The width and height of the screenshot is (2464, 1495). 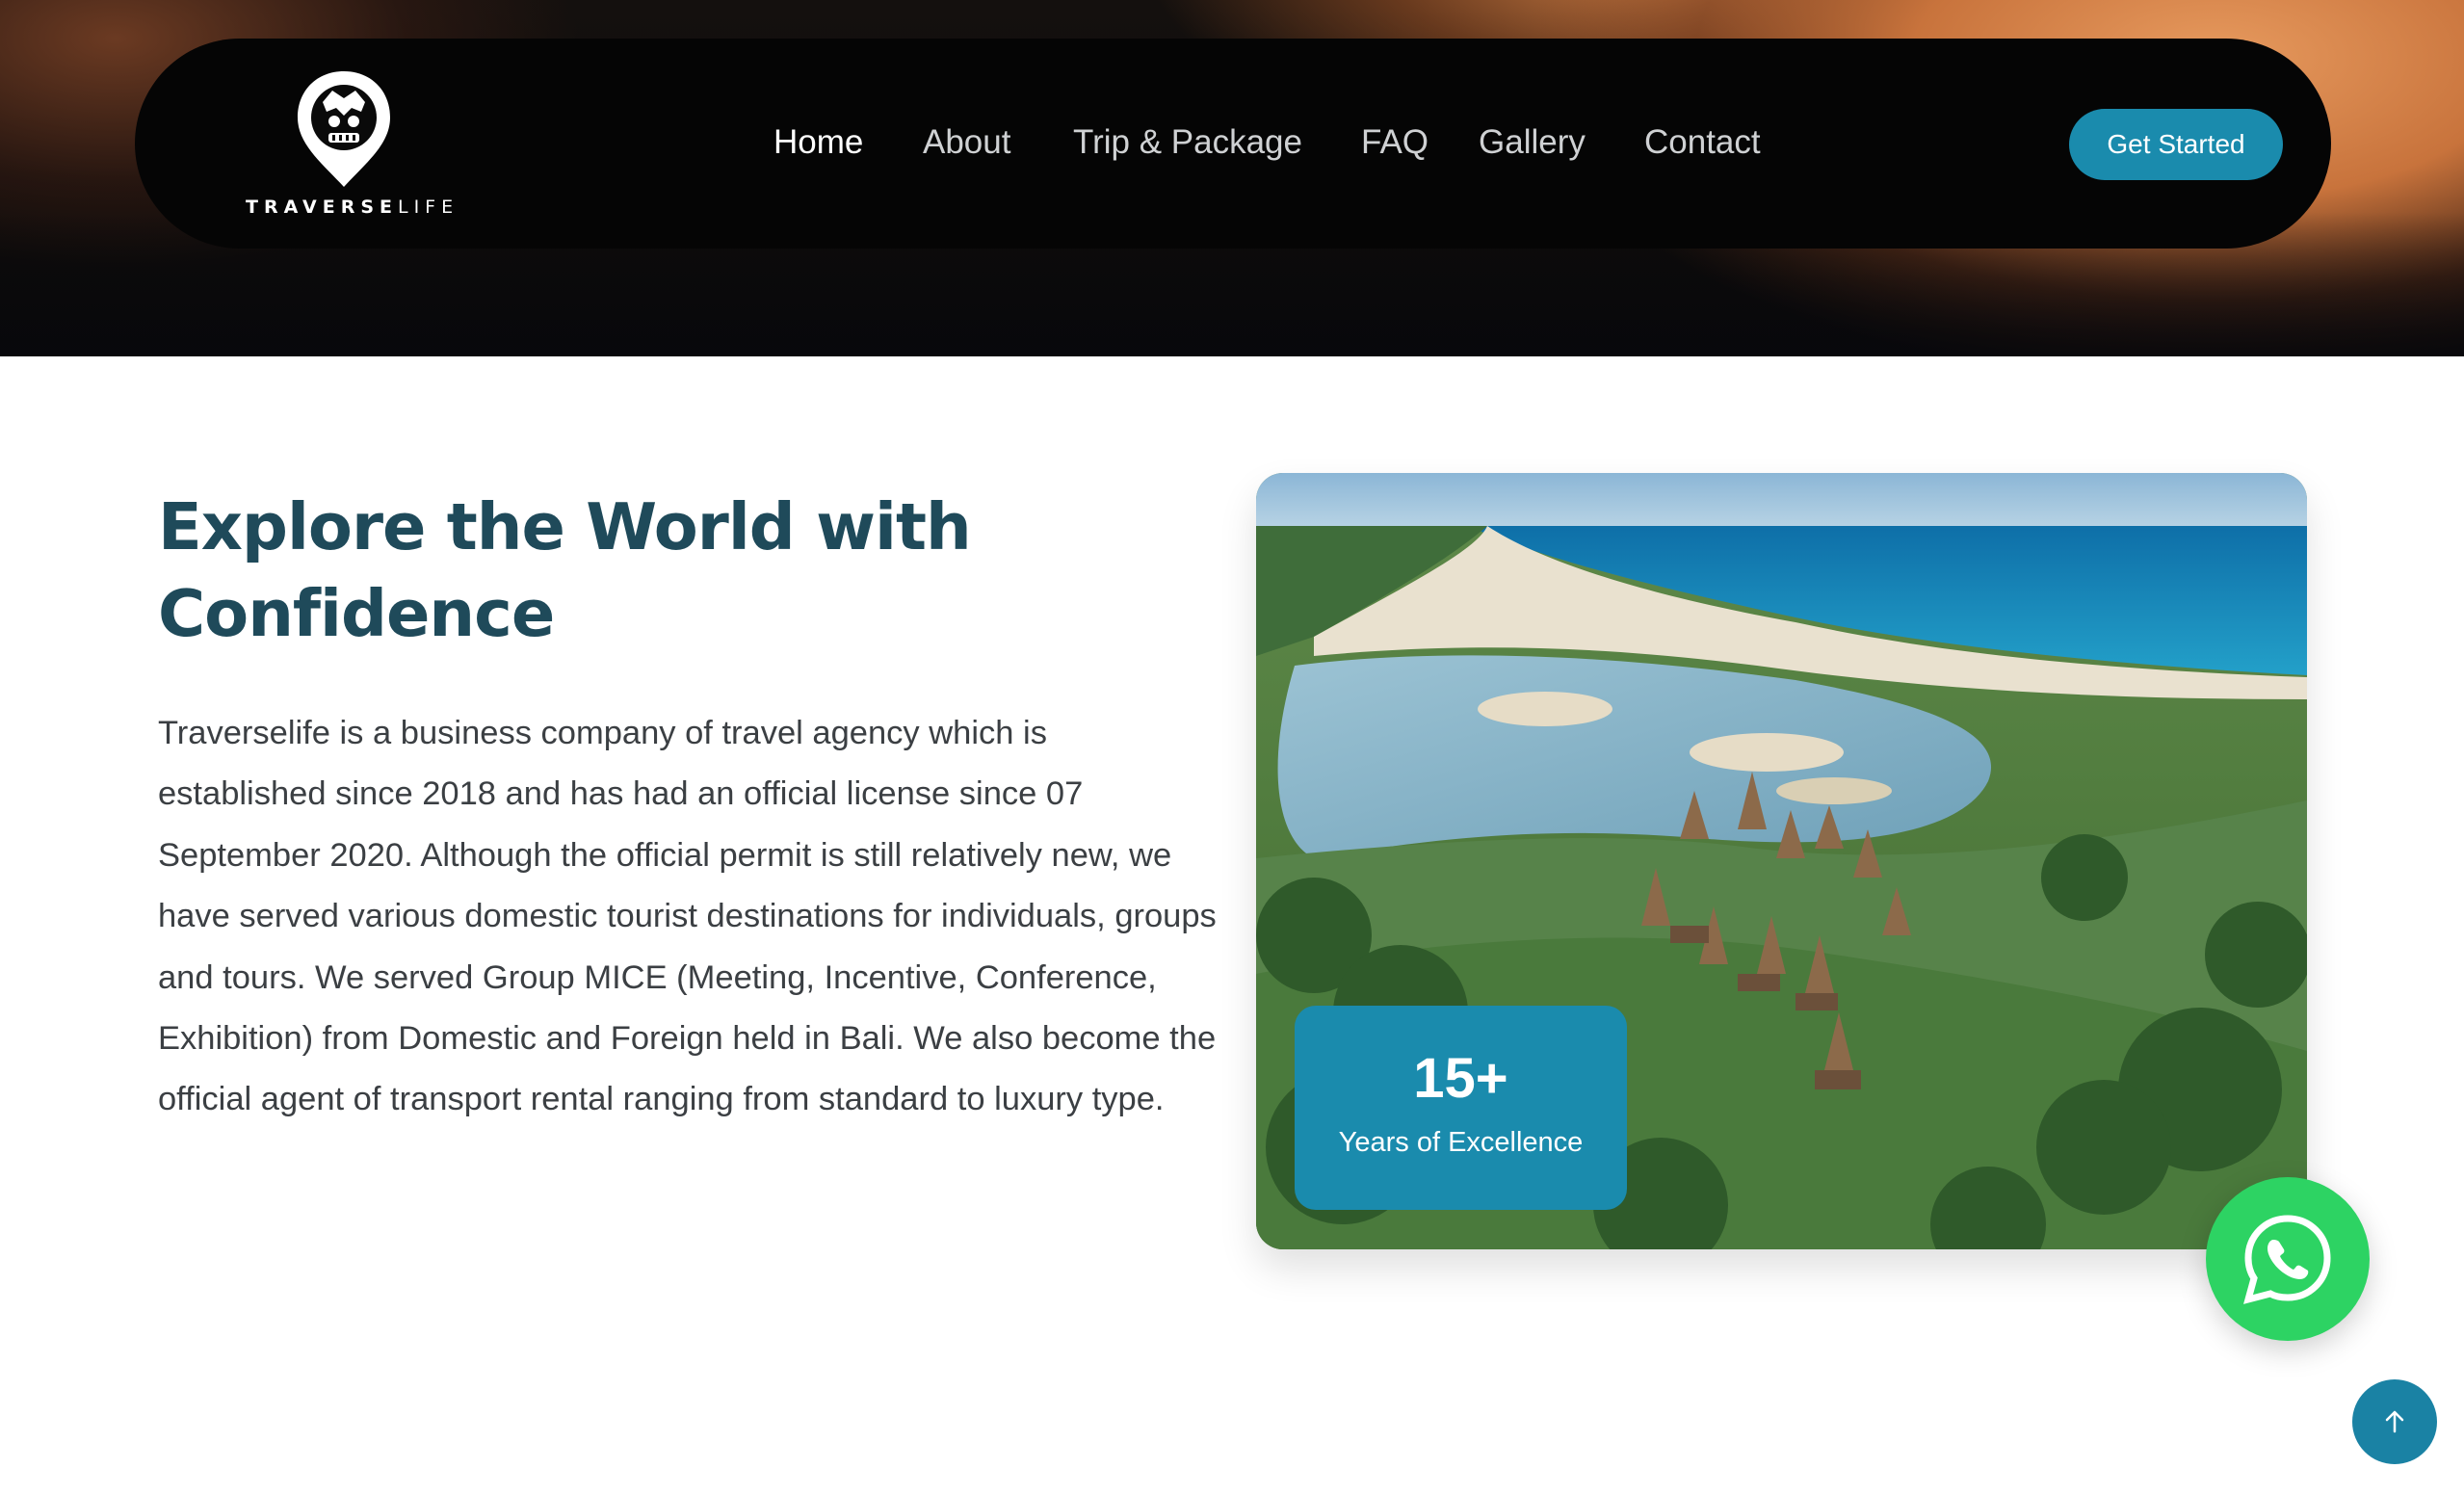 I want to click on brand-logo: TRAVERSELIFE, so click(x=352, y=146).